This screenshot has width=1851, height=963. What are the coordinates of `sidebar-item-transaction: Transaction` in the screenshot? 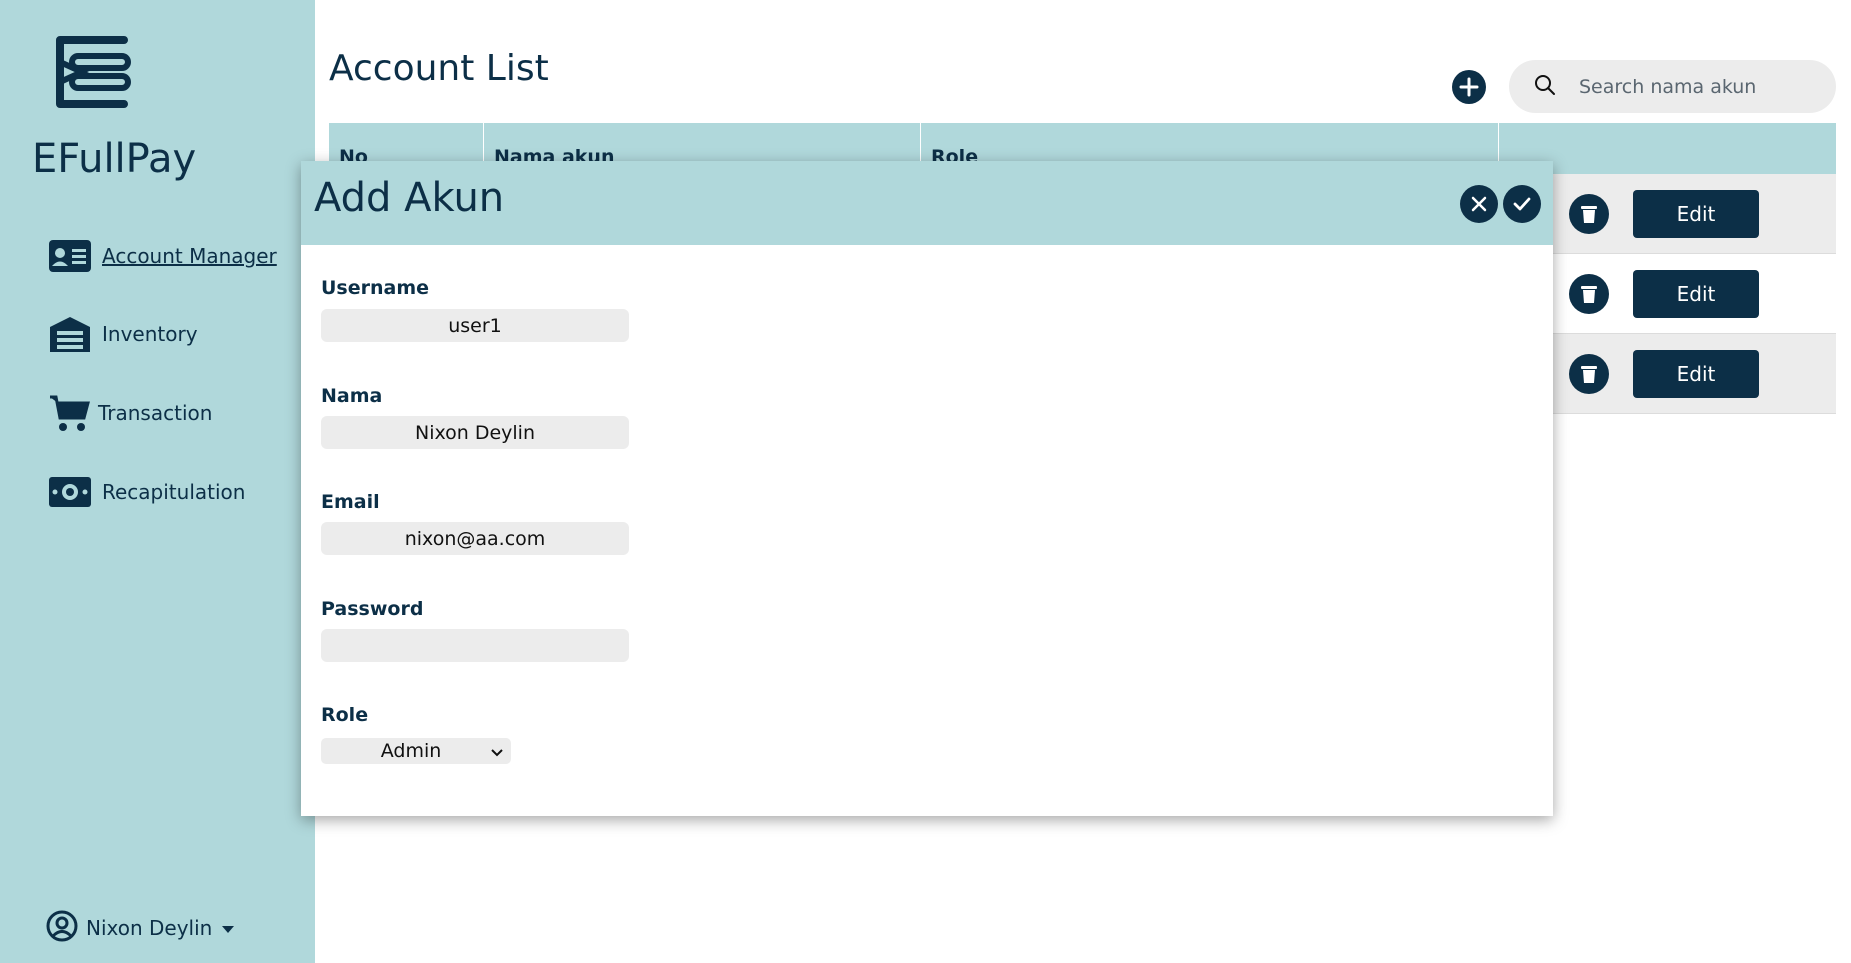 It's located at (130, 413).